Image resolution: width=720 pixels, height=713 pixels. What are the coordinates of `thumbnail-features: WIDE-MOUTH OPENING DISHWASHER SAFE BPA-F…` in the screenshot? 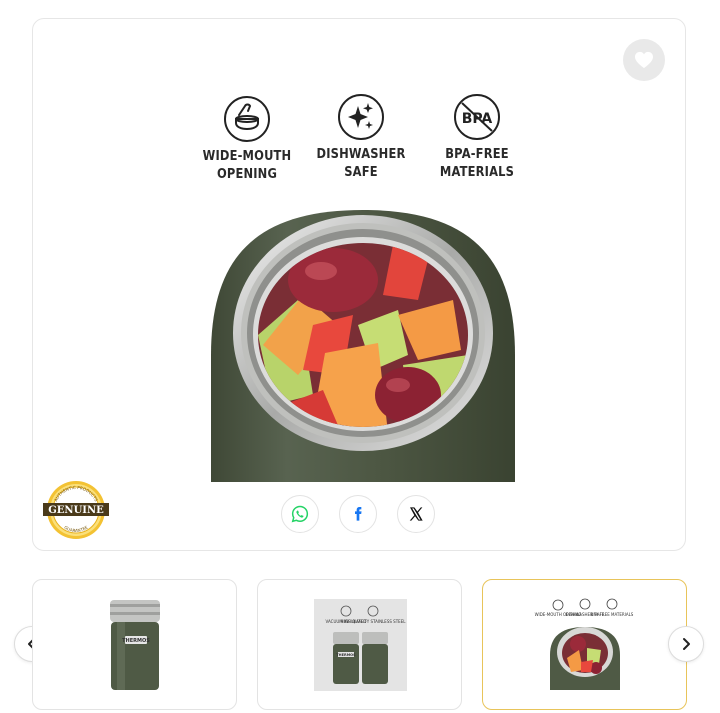 It's located at (584, 644).